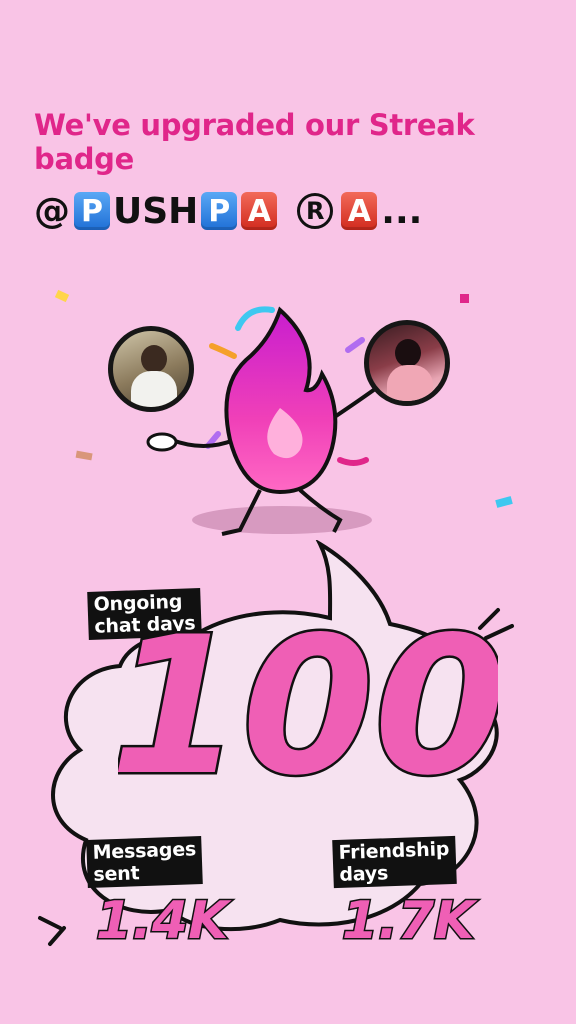  What do you see at coordinates (52, 211) in the screenshot?
I see `at-sign: @` at bounding box center [52, 211].